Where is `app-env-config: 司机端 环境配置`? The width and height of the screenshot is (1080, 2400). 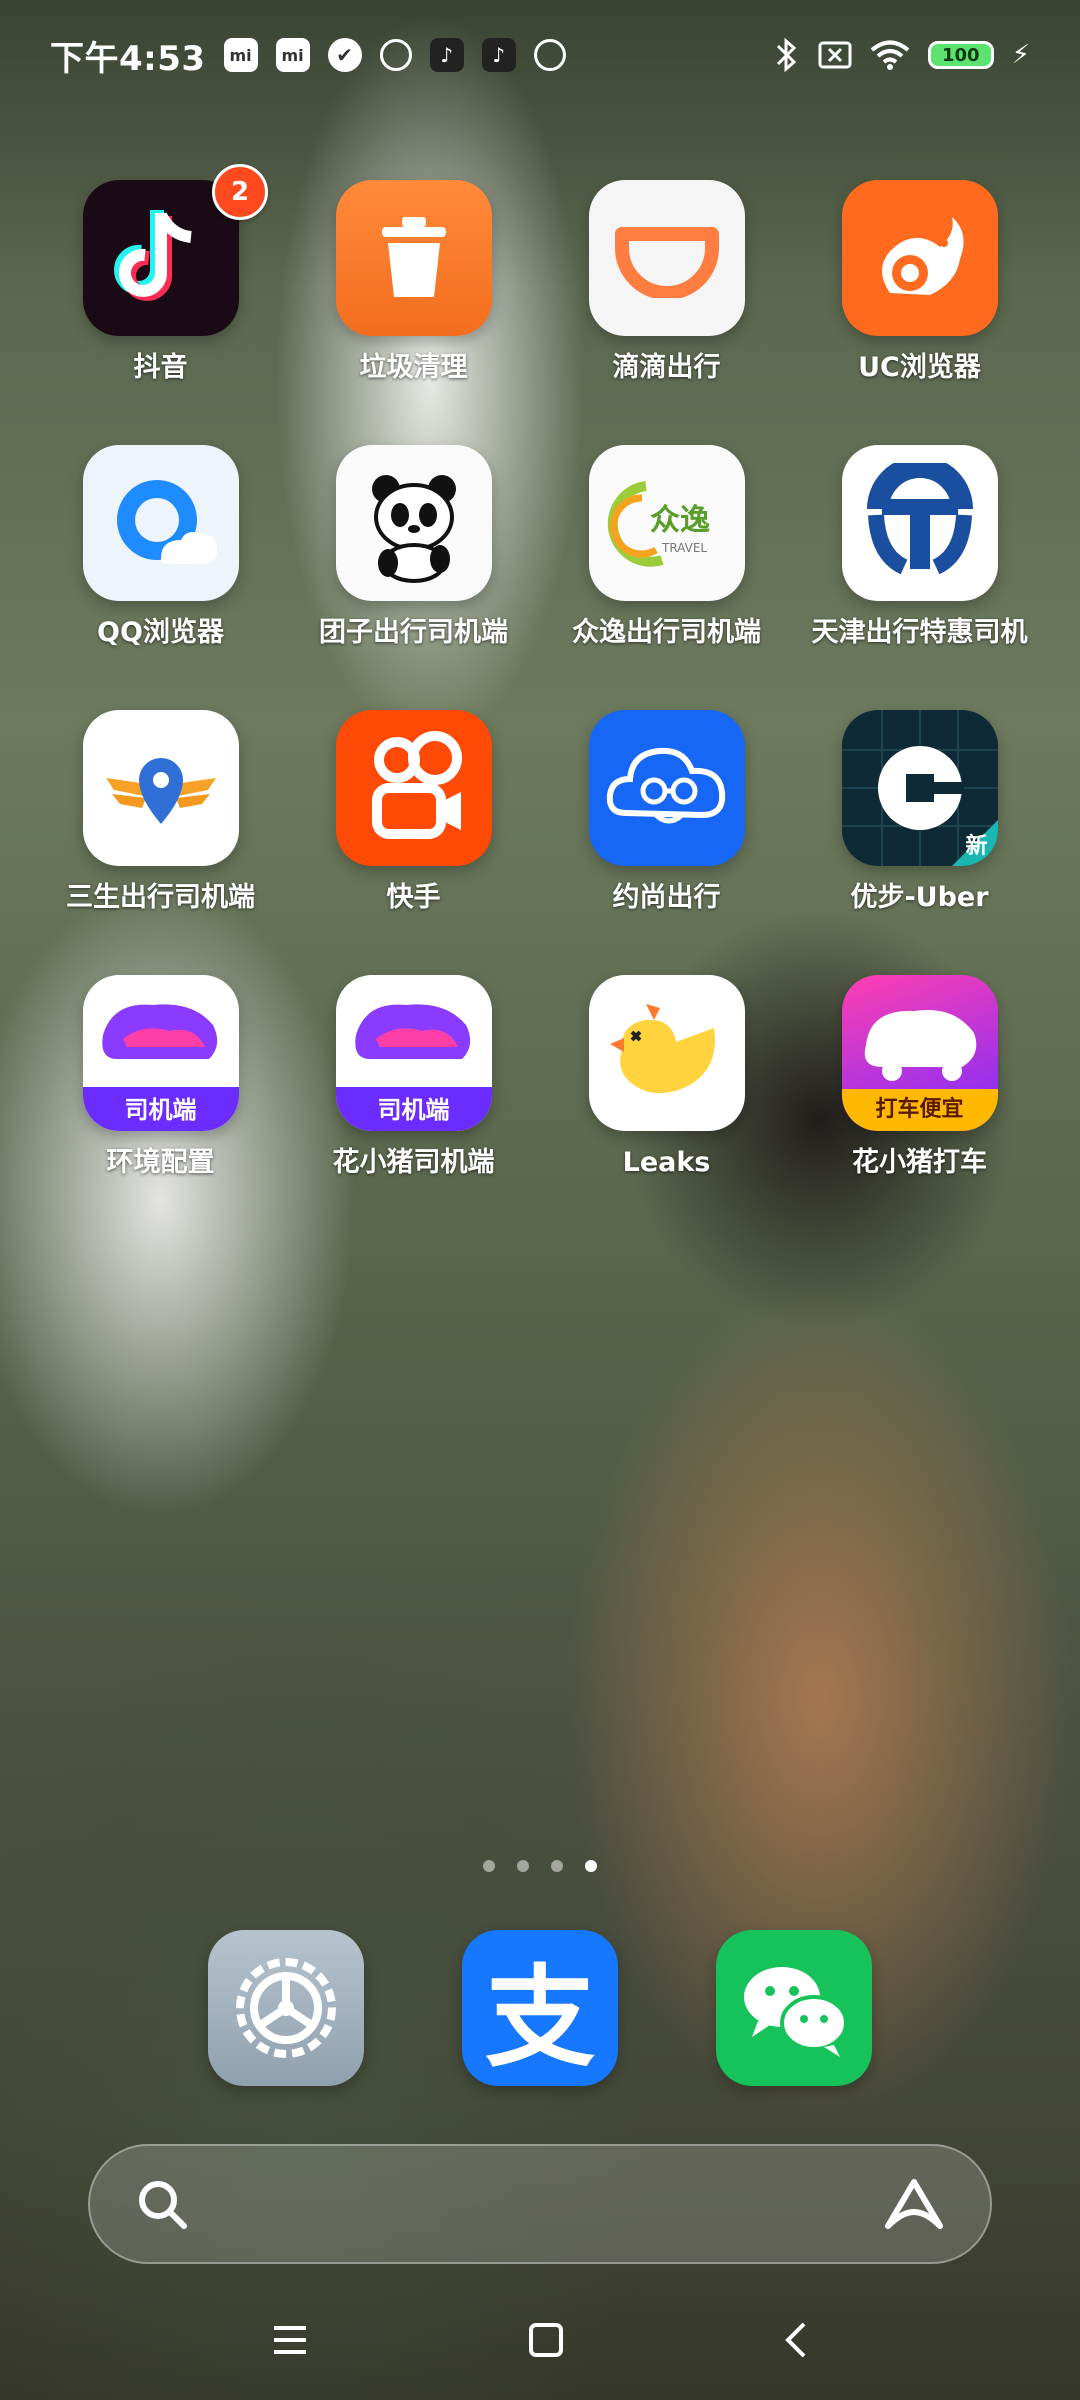
app-env-config: 司机端 环境配置 is located at coordinates (160, 1077).